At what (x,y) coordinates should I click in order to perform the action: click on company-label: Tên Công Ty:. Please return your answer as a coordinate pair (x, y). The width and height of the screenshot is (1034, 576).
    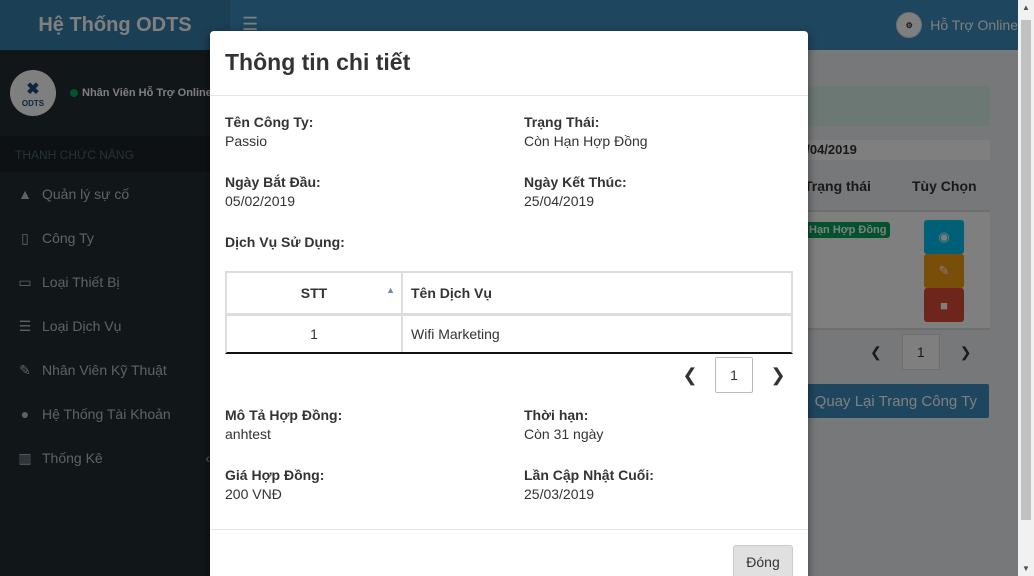
    Looking at the image, I should click on (269, 122).